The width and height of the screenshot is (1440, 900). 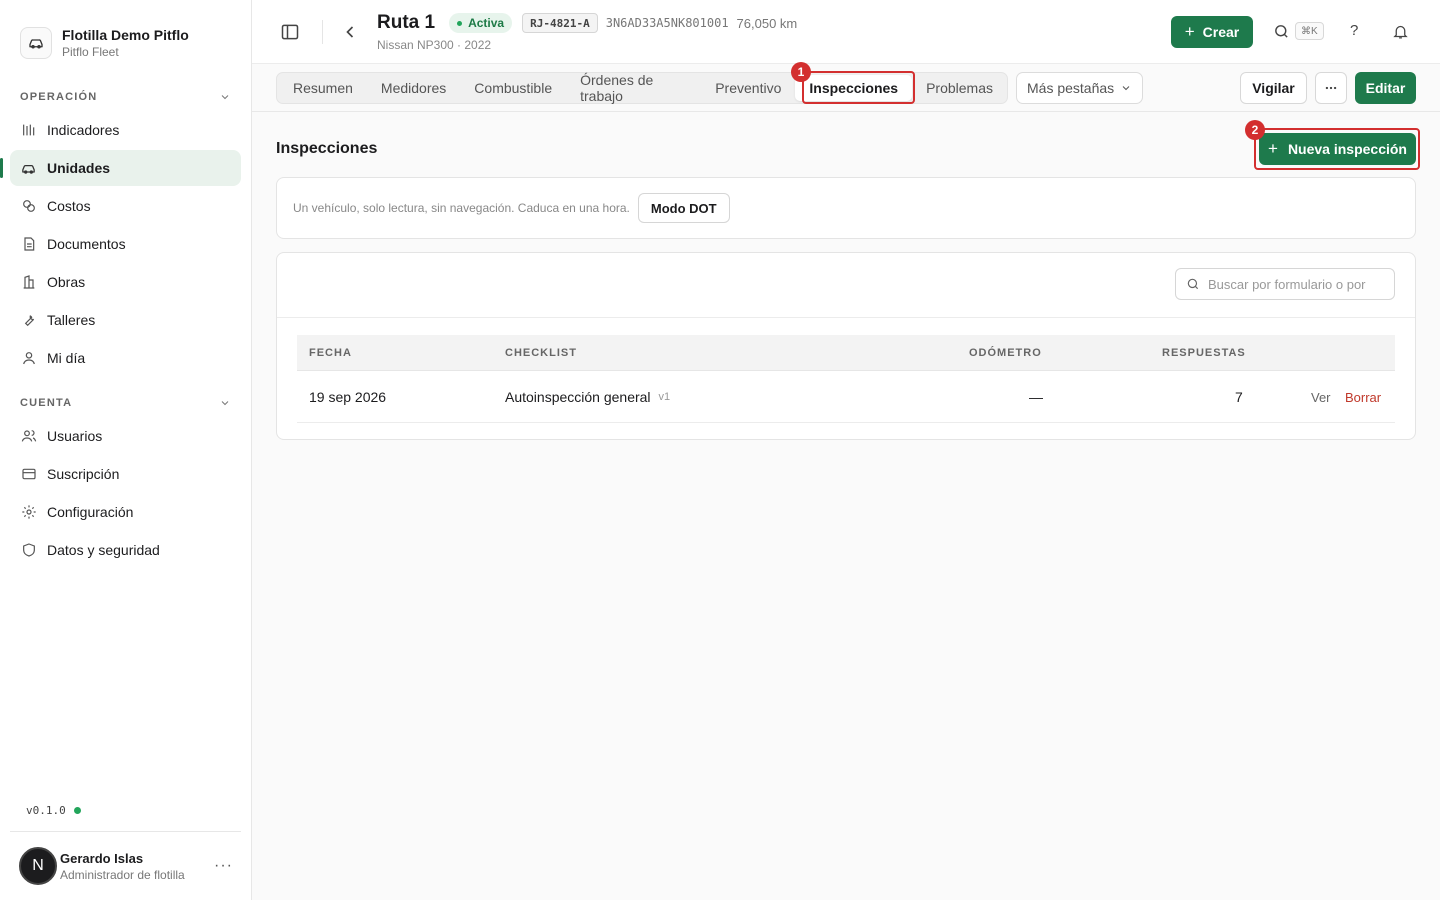 What do you see at coordinates (541, 353) in the screenshot?
I see `column-header-checklist: CHECKLIST` at bounding box center [541, 353].